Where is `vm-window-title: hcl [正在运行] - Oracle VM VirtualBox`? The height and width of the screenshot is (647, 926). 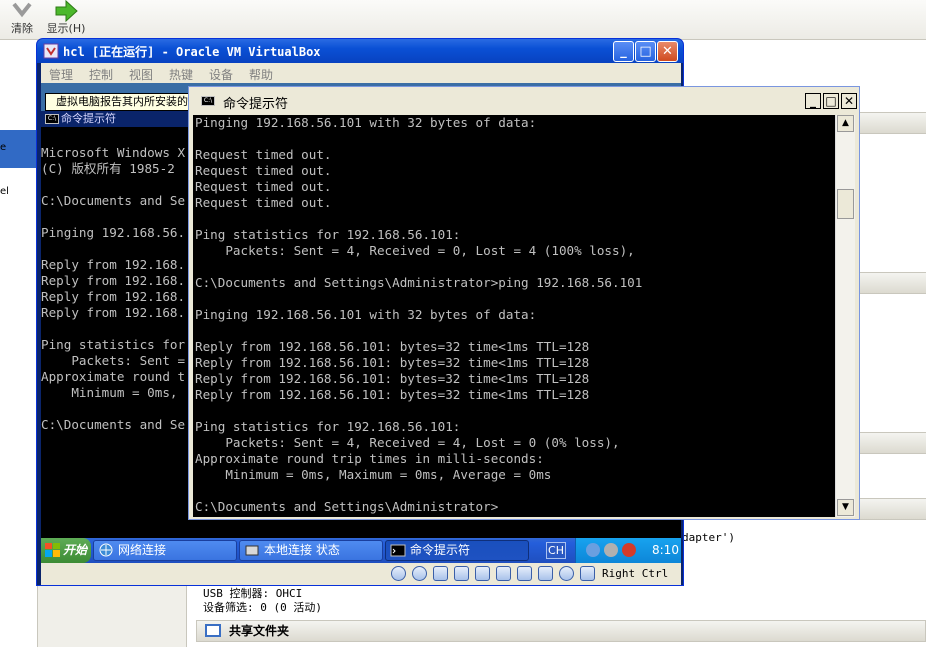 vm-window-title: hcl [正在运行] - Oracle VM VirtualBox is located at coordinates (192, 52).